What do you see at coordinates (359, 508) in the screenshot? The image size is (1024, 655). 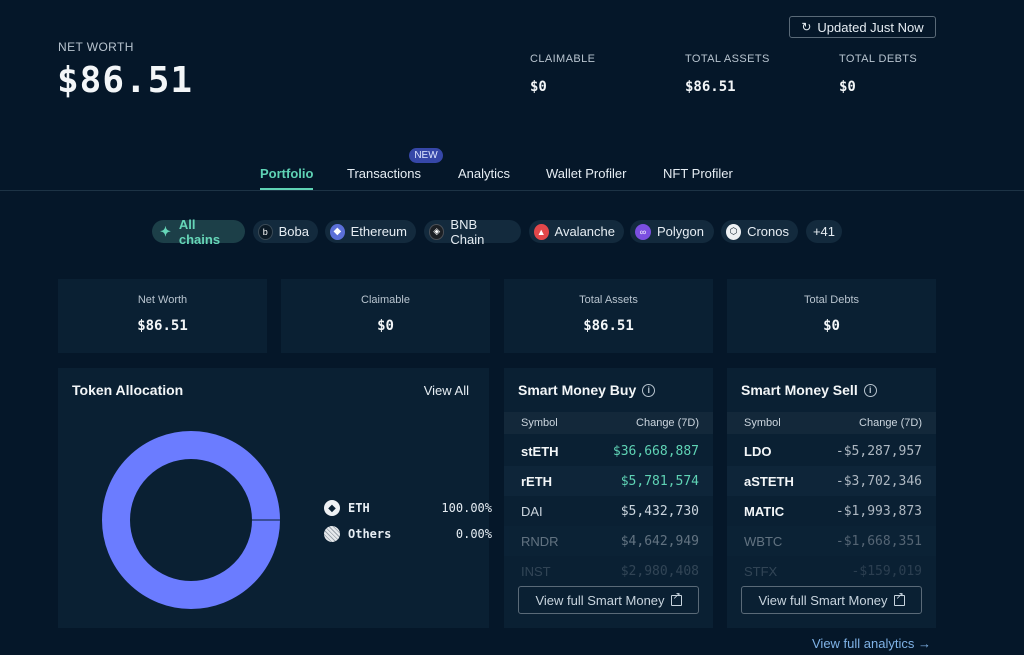 I see `legend-name: ETH` at bounding box center [359, 508].